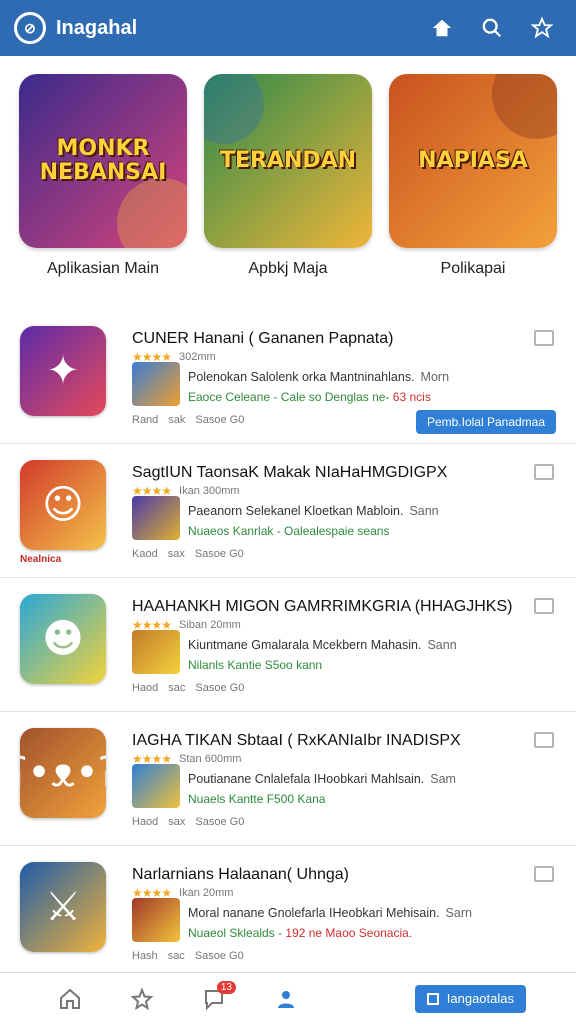 Image resolution: width=576 pixels, height=1024 pixels. I want to click on app-stats: Haod sax Sasoe G0, so click(188, 822).